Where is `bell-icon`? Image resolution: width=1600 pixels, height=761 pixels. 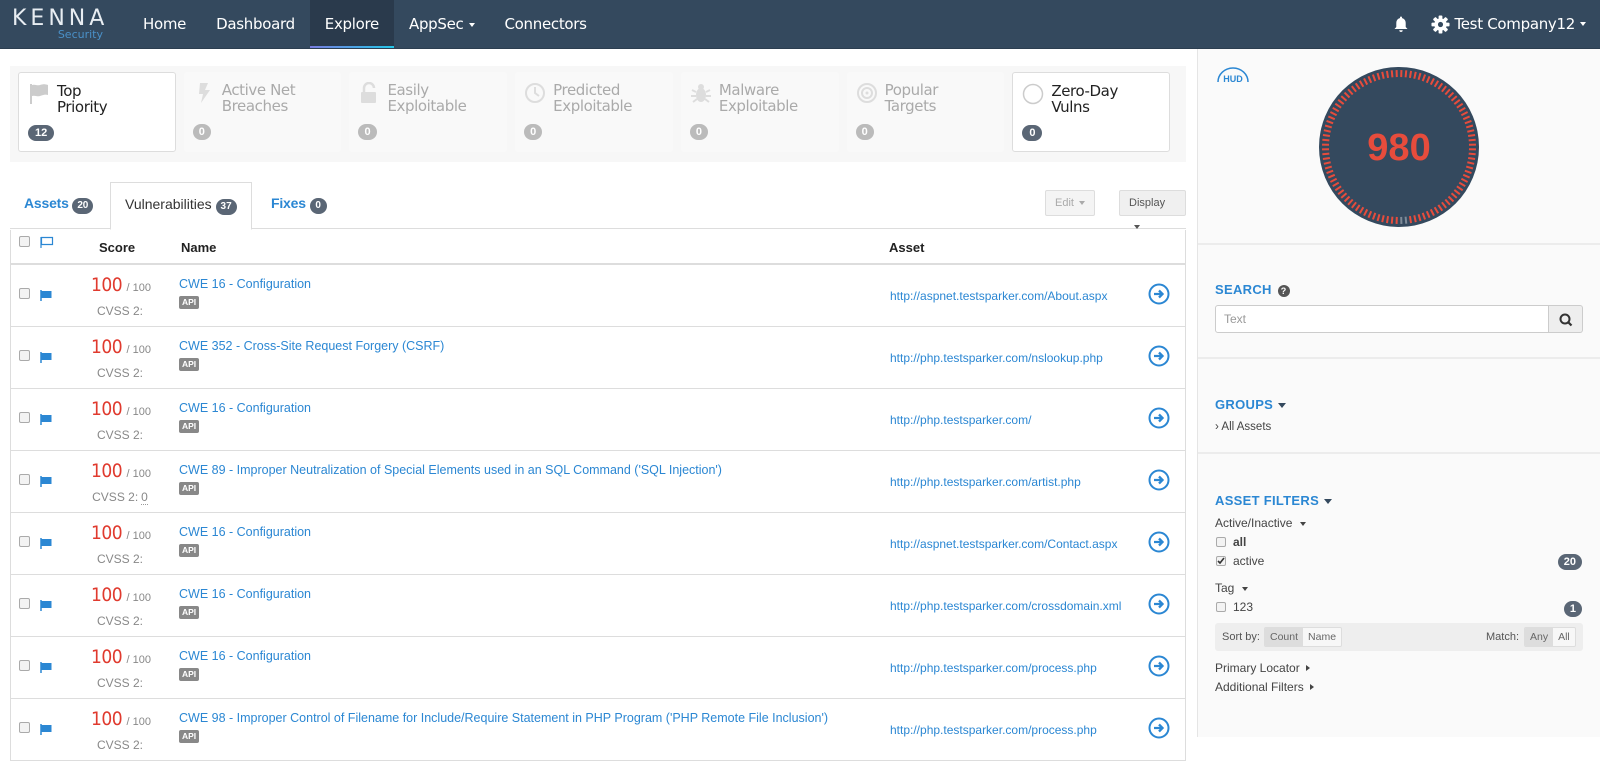
bell-icon is located at coordinates (1401, 24).